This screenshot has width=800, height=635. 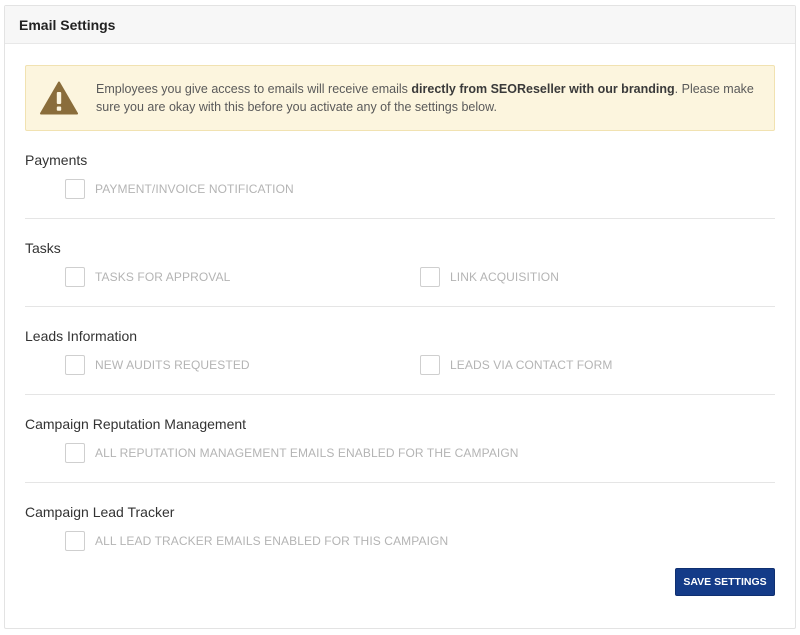 What do you see at coordinates (81, 336) in the screenshot?
I see `section-title: Leads Information` at bounding box center [81, 336].